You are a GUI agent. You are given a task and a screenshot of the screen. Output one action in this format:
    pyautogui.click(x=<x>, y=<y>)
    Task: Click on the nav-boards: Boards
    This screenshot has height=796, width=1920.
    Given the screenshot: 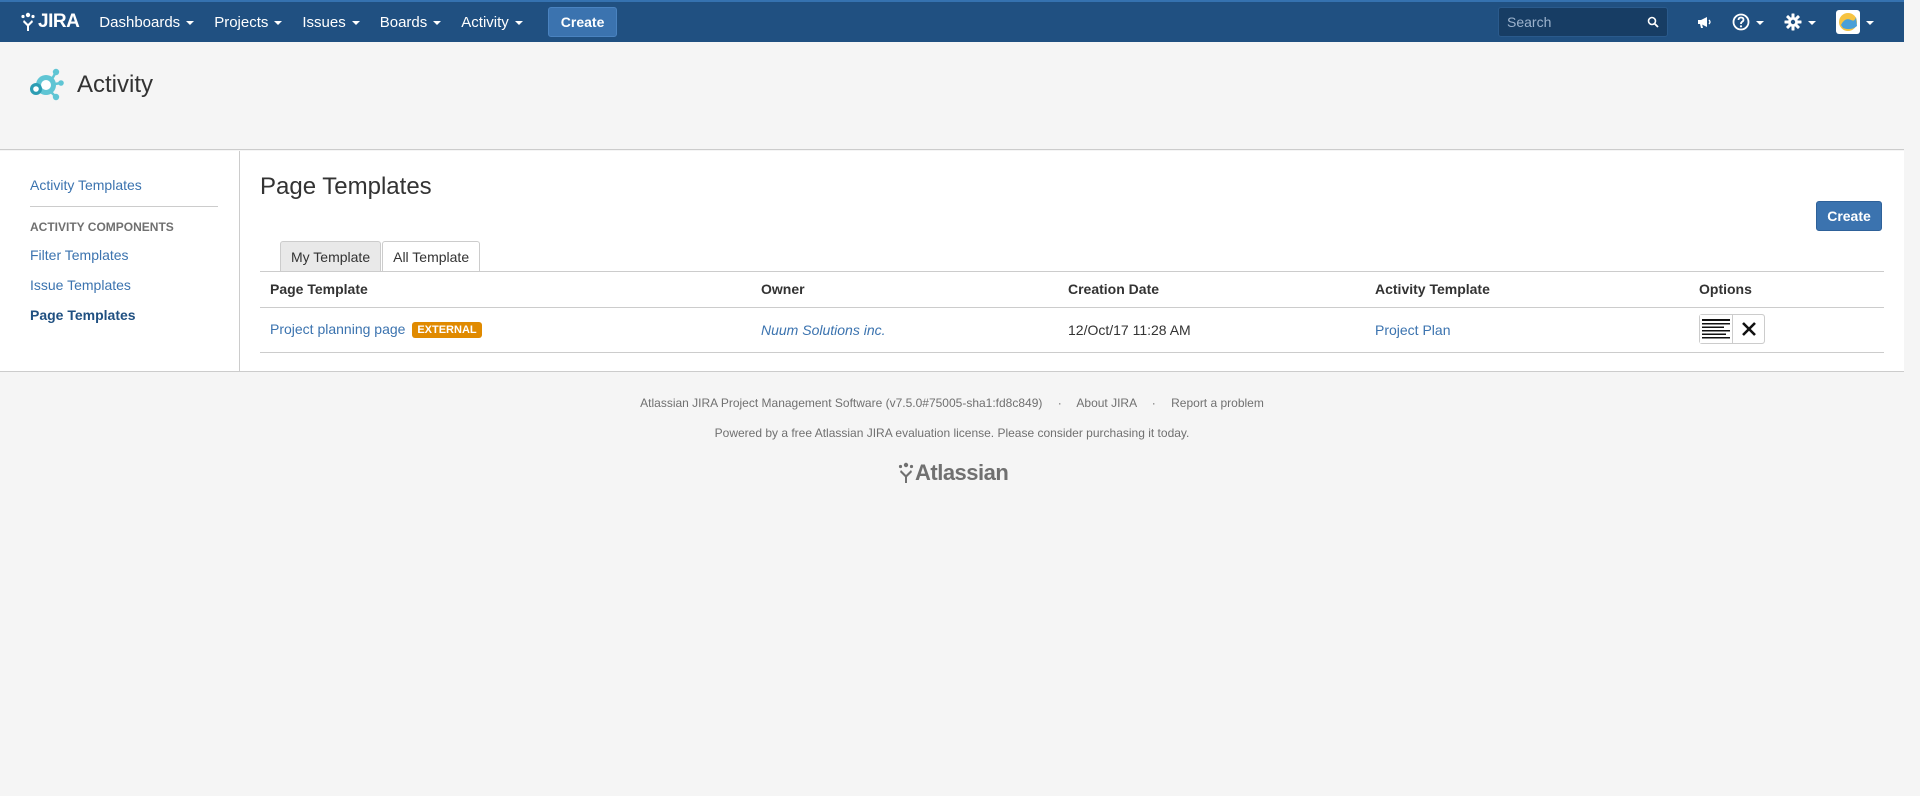 What is the action you would take?
    pyautogui.click(x=411, y=22)
    